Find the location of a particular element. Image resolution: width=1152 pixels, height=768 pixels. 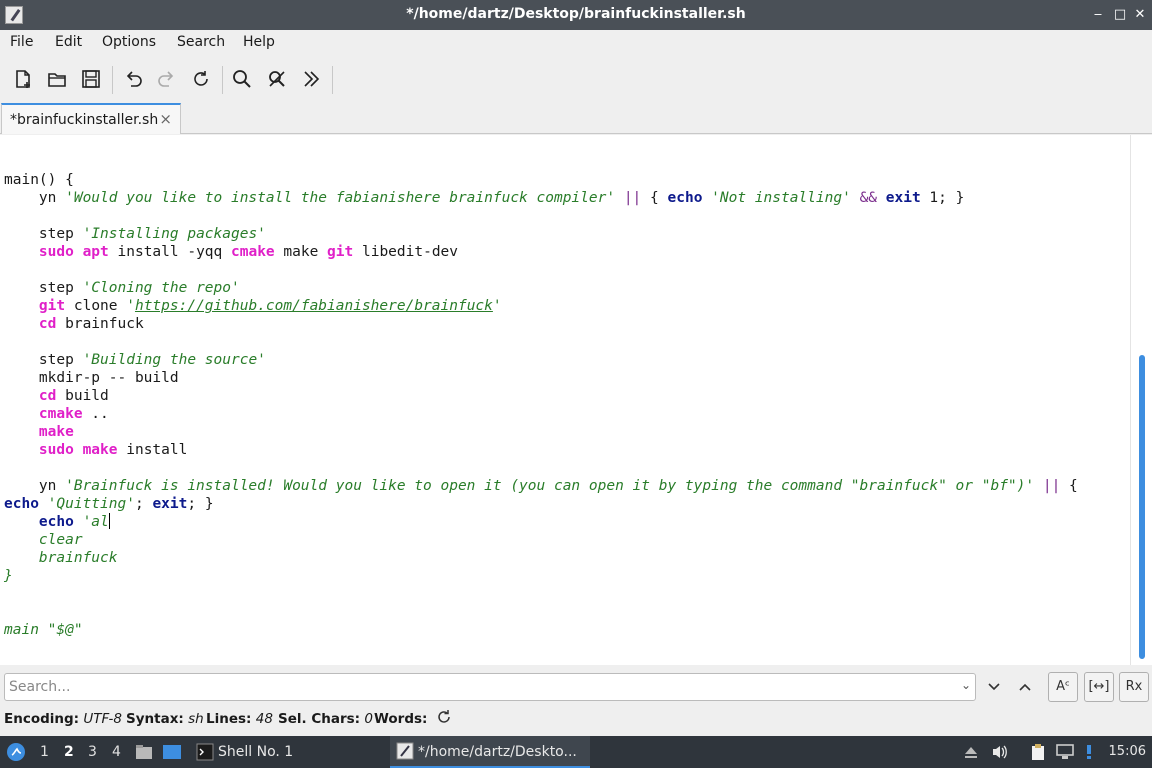

code-line: main() { is located at coordinates (39, 180).